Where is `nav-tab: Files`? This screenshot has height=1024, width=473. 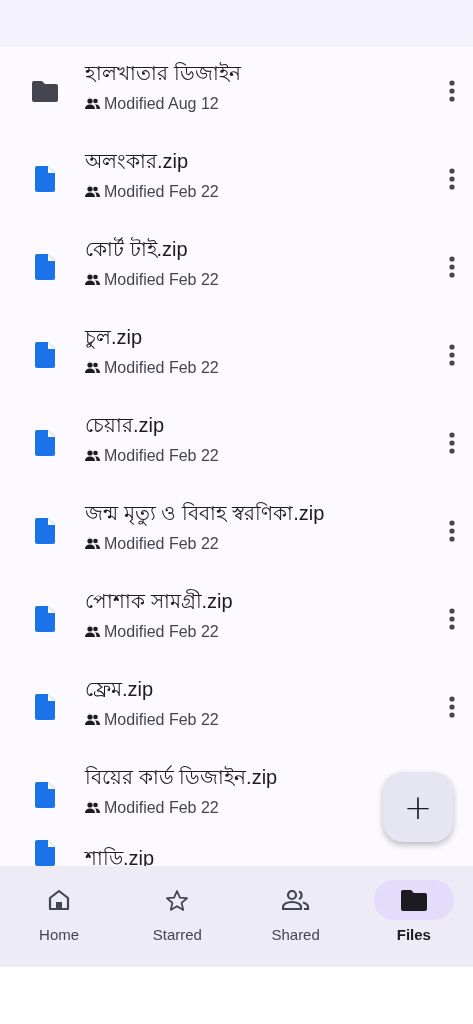
nav-tab: Files is located at coordinates (413, 916).